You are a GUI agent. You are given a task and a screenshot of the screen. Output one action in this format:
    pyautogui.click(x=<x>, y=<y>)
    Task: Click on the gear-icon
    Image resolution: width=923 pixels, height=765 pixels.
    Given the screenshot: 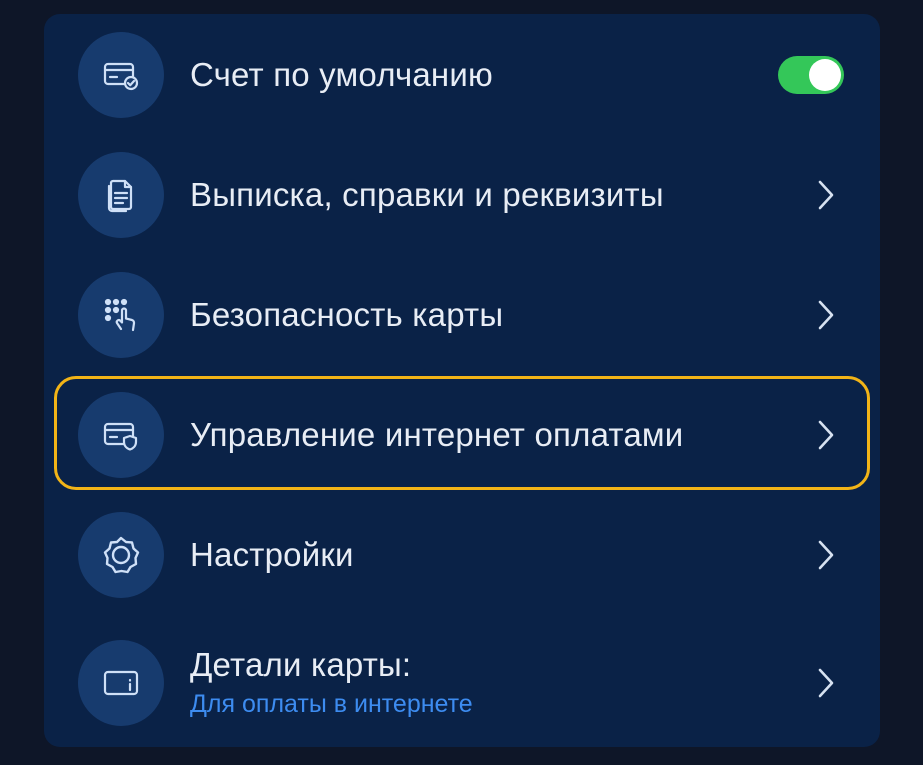 What is the action you would take?
    pyautogui.click(x=121, y=555)
    